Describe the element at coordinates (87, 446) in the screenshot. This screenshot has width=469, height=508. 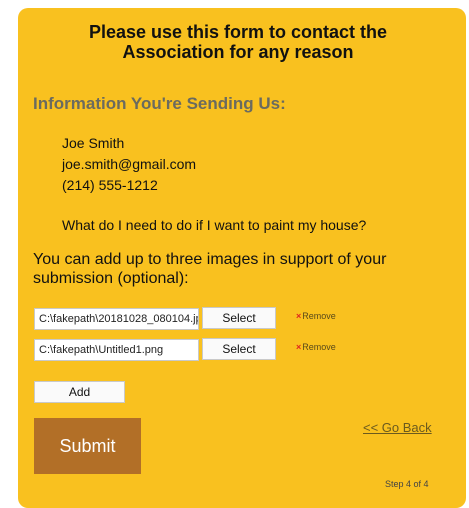
I see `submit-button: Submit` at that location.